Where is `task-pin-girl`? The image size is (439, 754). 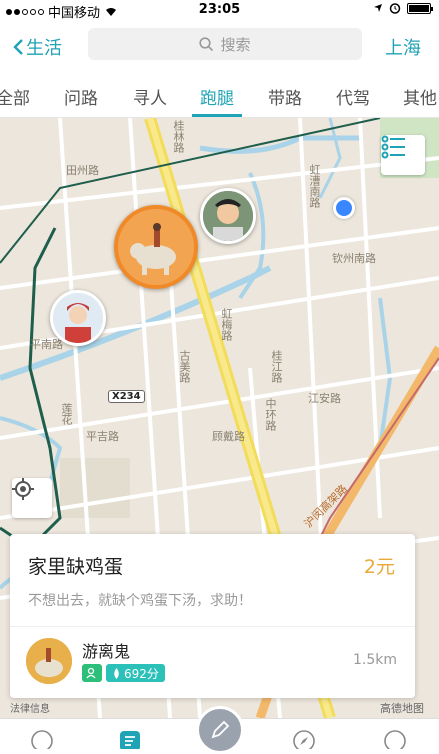 task-pin-girl is located at coordinates (78, 318).